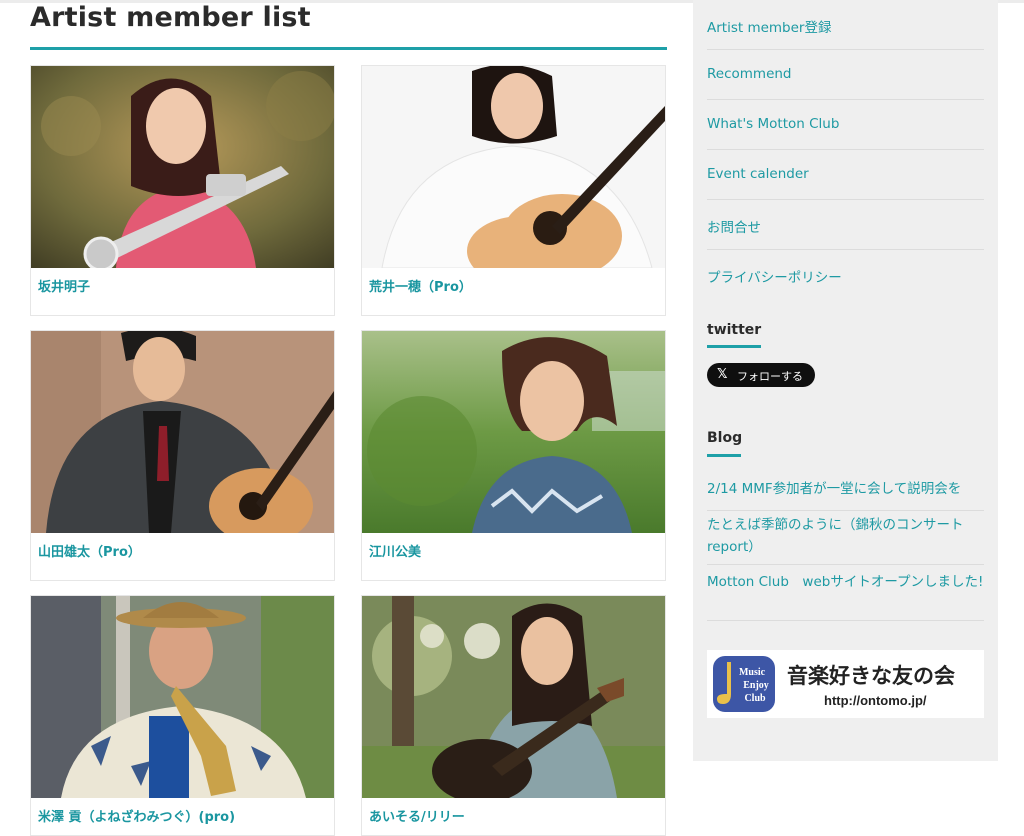 The width and height of the screenshot is (1024, 836). Describe the element at coordinates (845, 125) in the screenshot. I see `sidebar-link-about: What's Motton Club` at that location.